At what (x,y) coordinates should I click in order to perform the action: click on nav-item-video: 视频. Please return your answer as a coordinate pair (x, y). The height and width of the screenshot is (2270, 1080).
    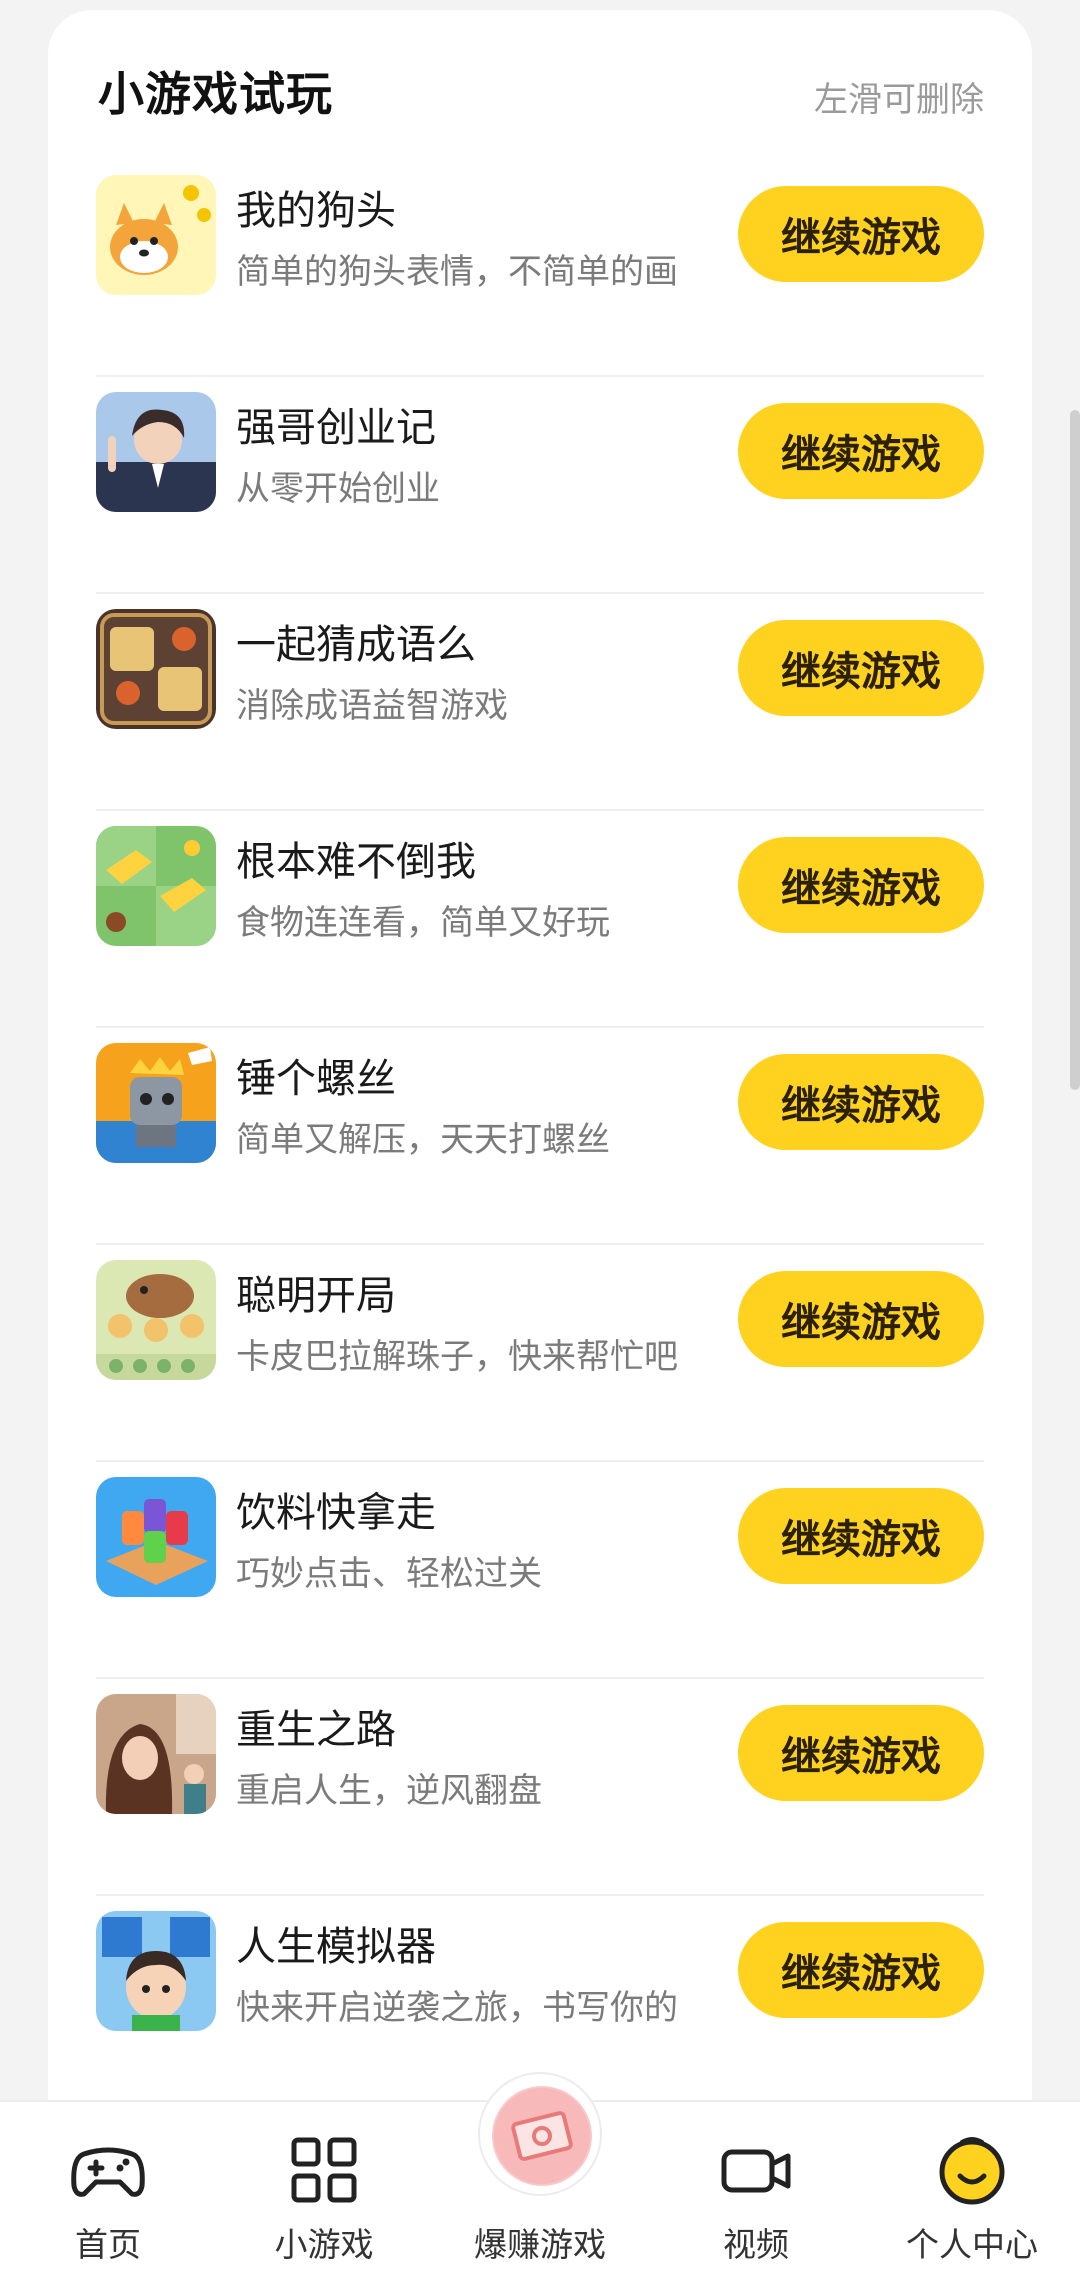
    Looking at the image, I should click on (756, 2186).